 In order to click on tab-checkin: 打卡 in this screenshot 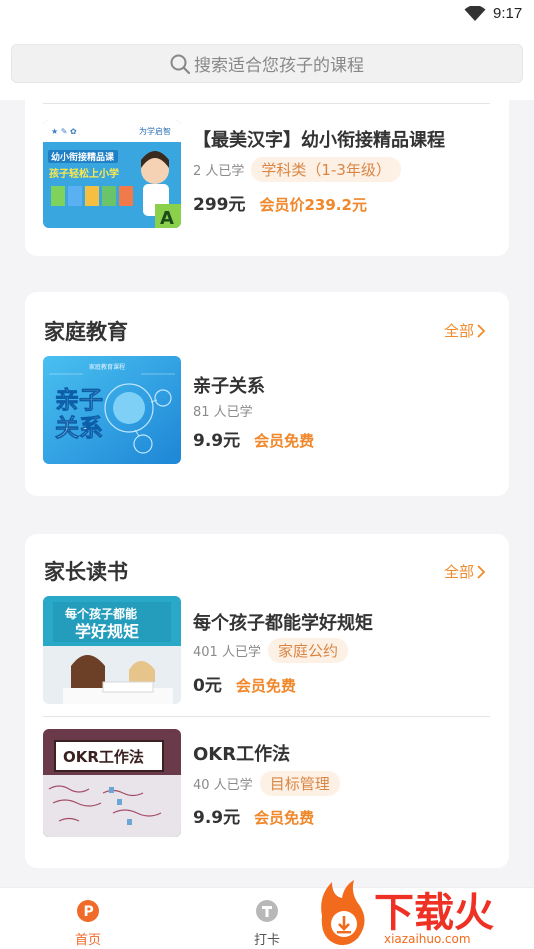, I will do `click(267, 923)`.